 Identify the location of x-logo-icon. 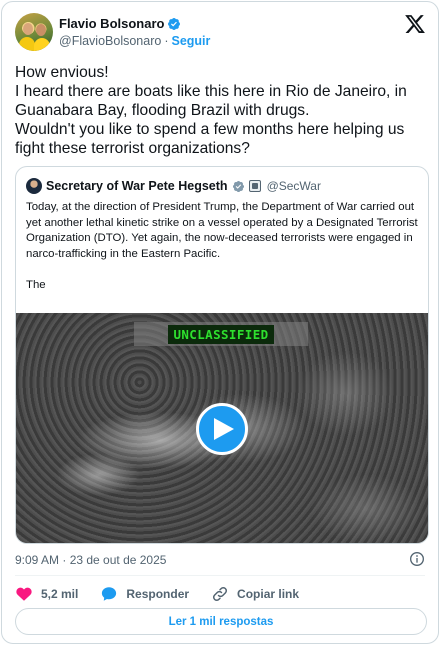
(415, 24).